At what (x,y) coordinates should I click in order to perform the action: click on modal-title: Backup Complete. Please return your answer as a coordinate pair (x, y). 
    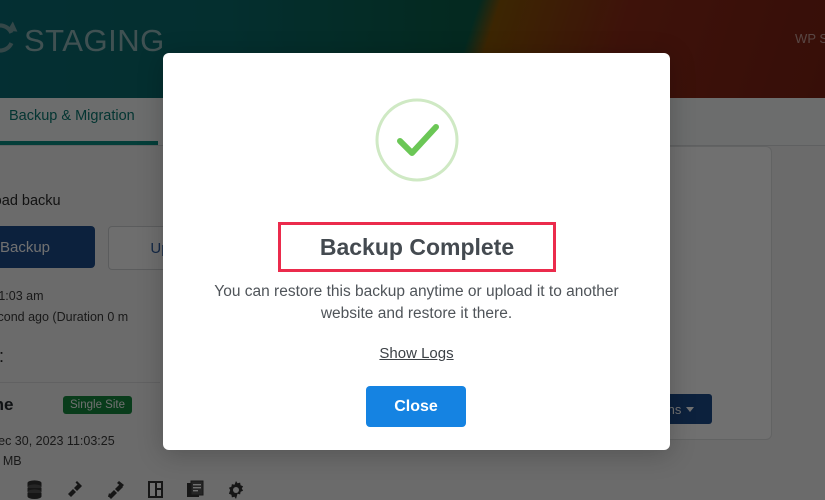
    Looking at the image, I should click on (417, 246).